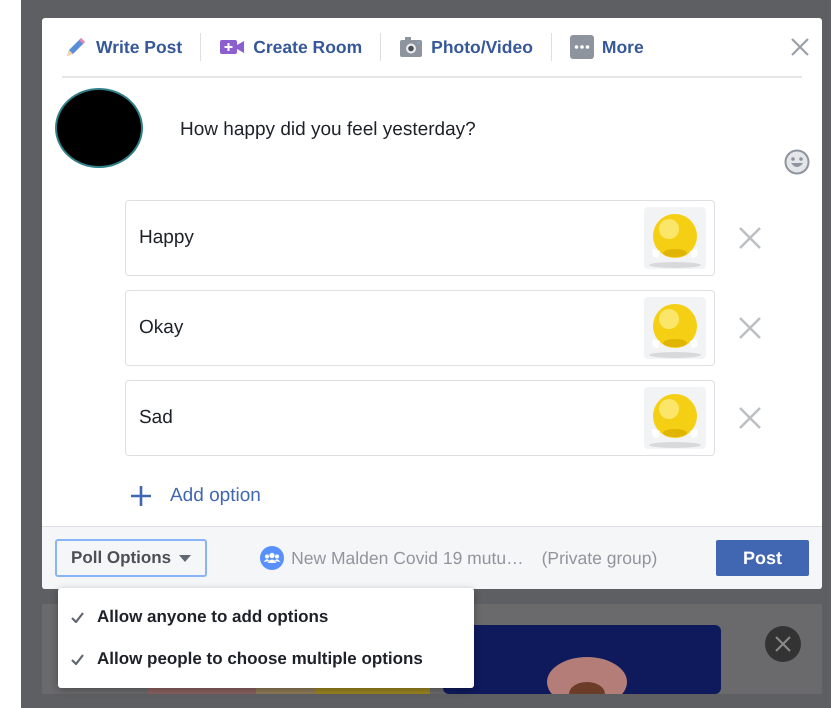  What do you see at coordinates (266, 617) in the screenshot?
I see `menu-item: Allow anyone to add options` at bounding box center [266, 617].